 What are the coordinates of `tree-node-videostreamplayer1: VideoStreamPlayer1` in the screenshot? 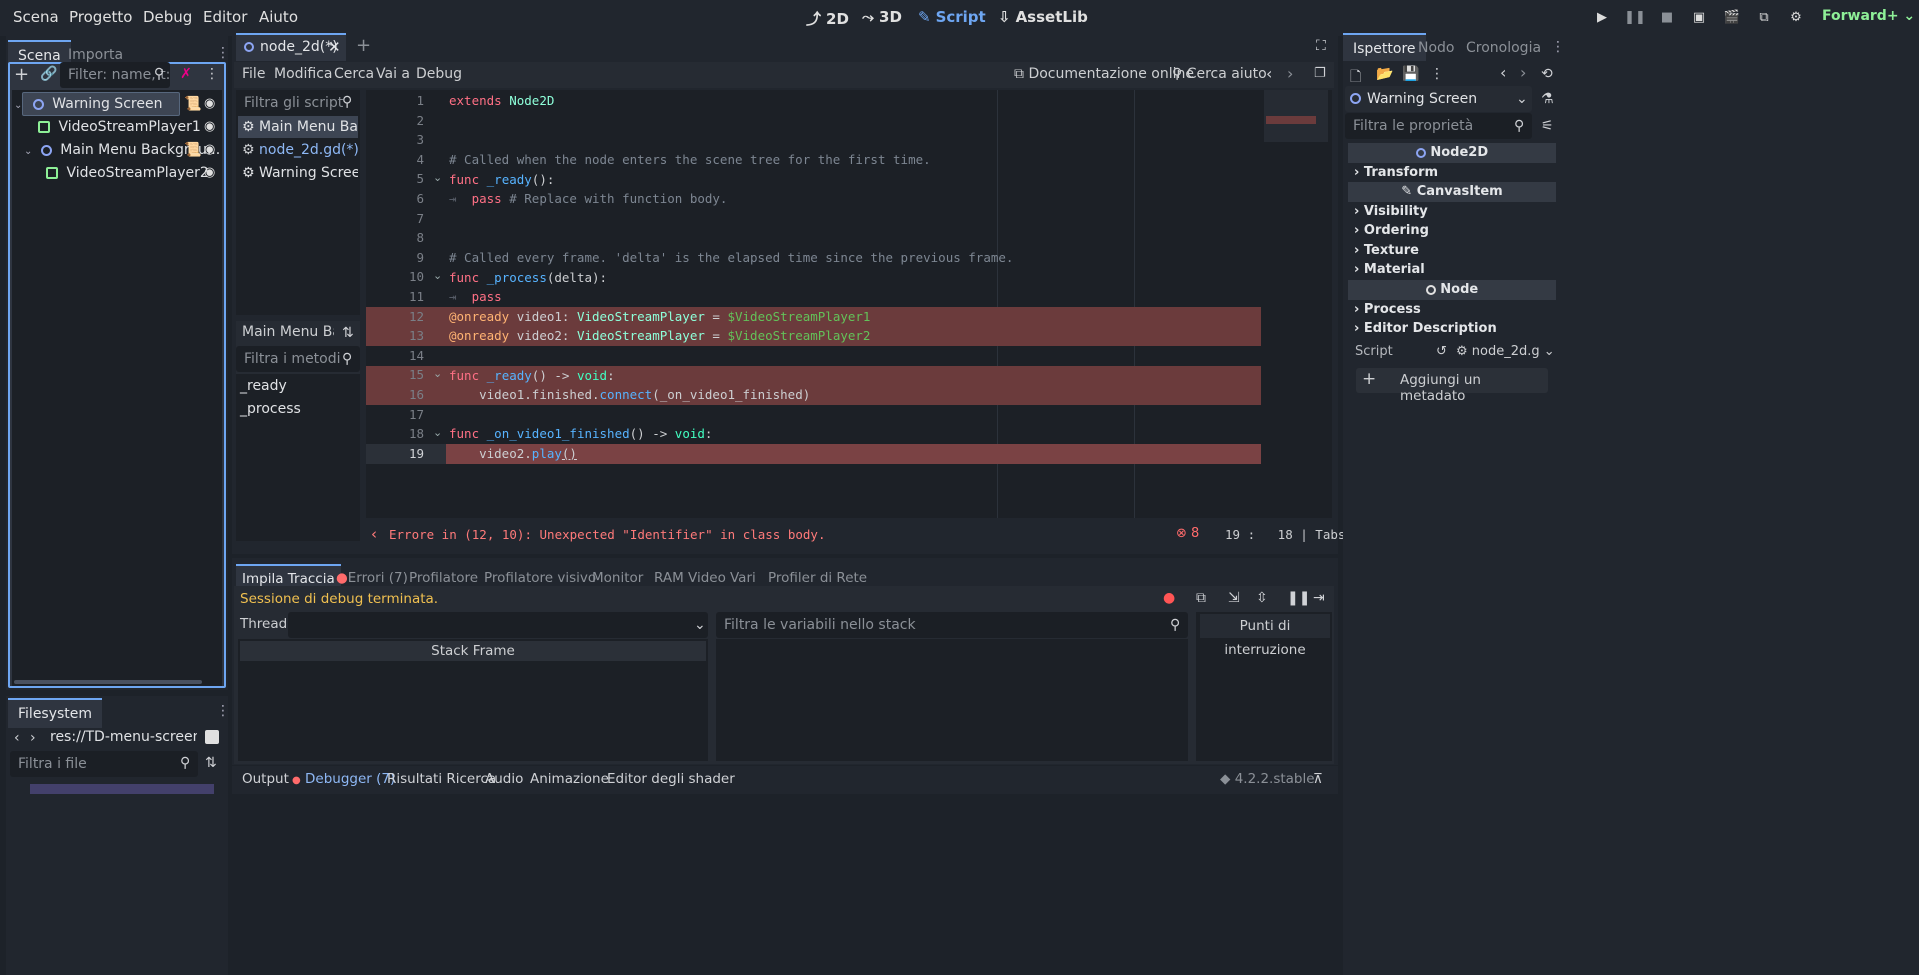 It's located at (119, 127).